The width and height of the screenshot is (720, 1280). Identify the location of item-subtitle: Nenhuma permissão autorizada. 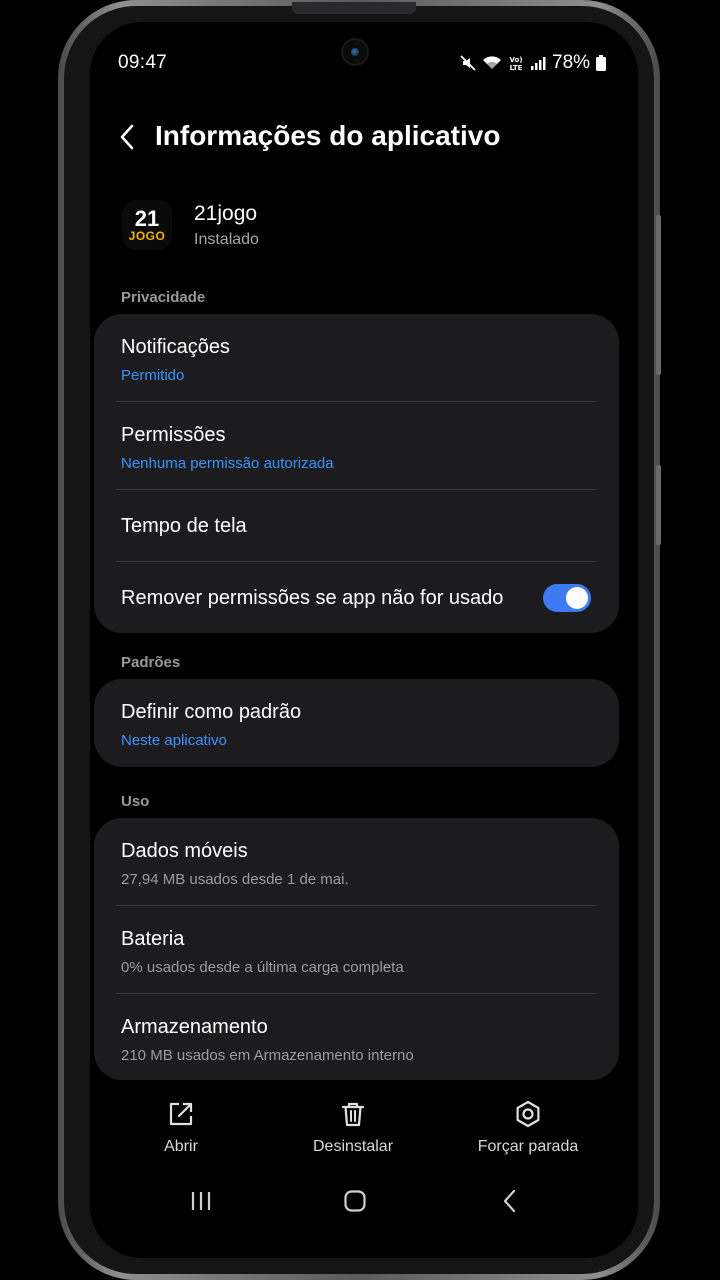
(227, 463).